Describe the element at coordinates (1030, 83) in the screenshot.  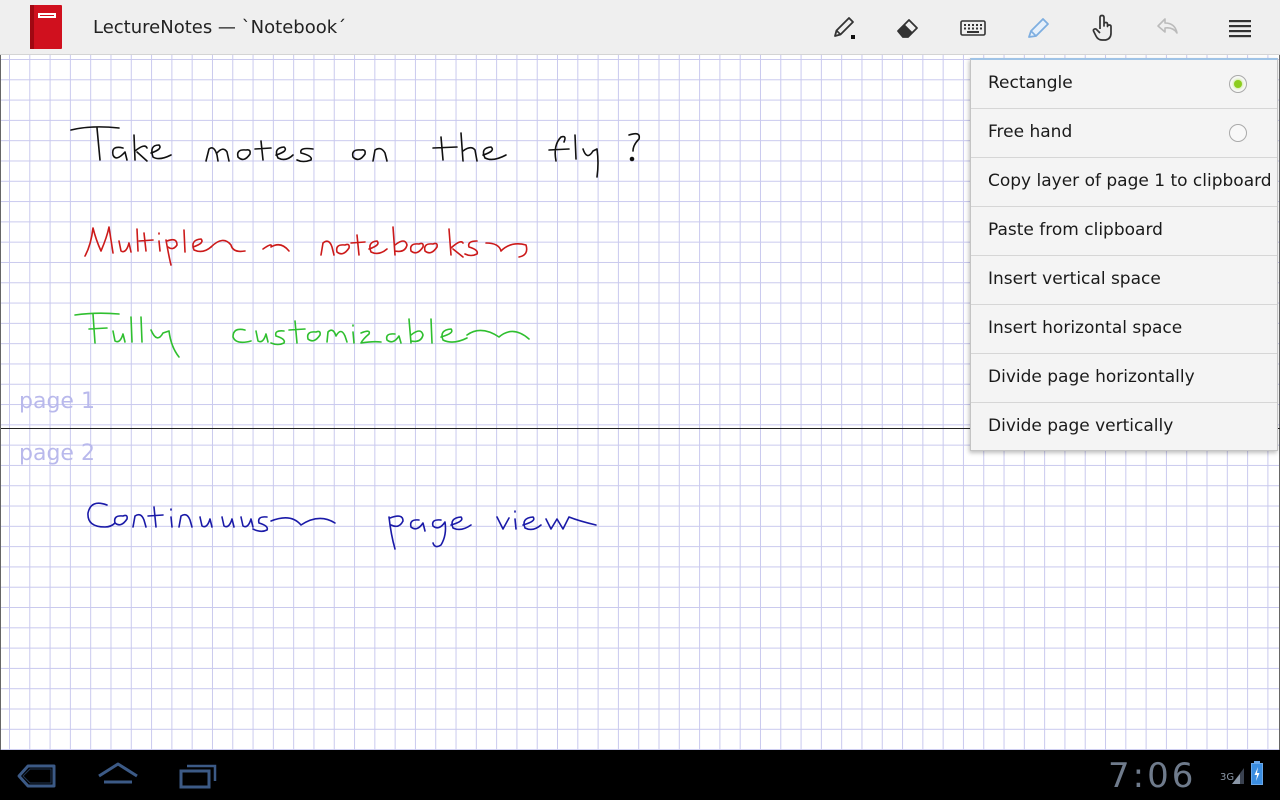
I see `menu-item-label: Rectangle` at that location.